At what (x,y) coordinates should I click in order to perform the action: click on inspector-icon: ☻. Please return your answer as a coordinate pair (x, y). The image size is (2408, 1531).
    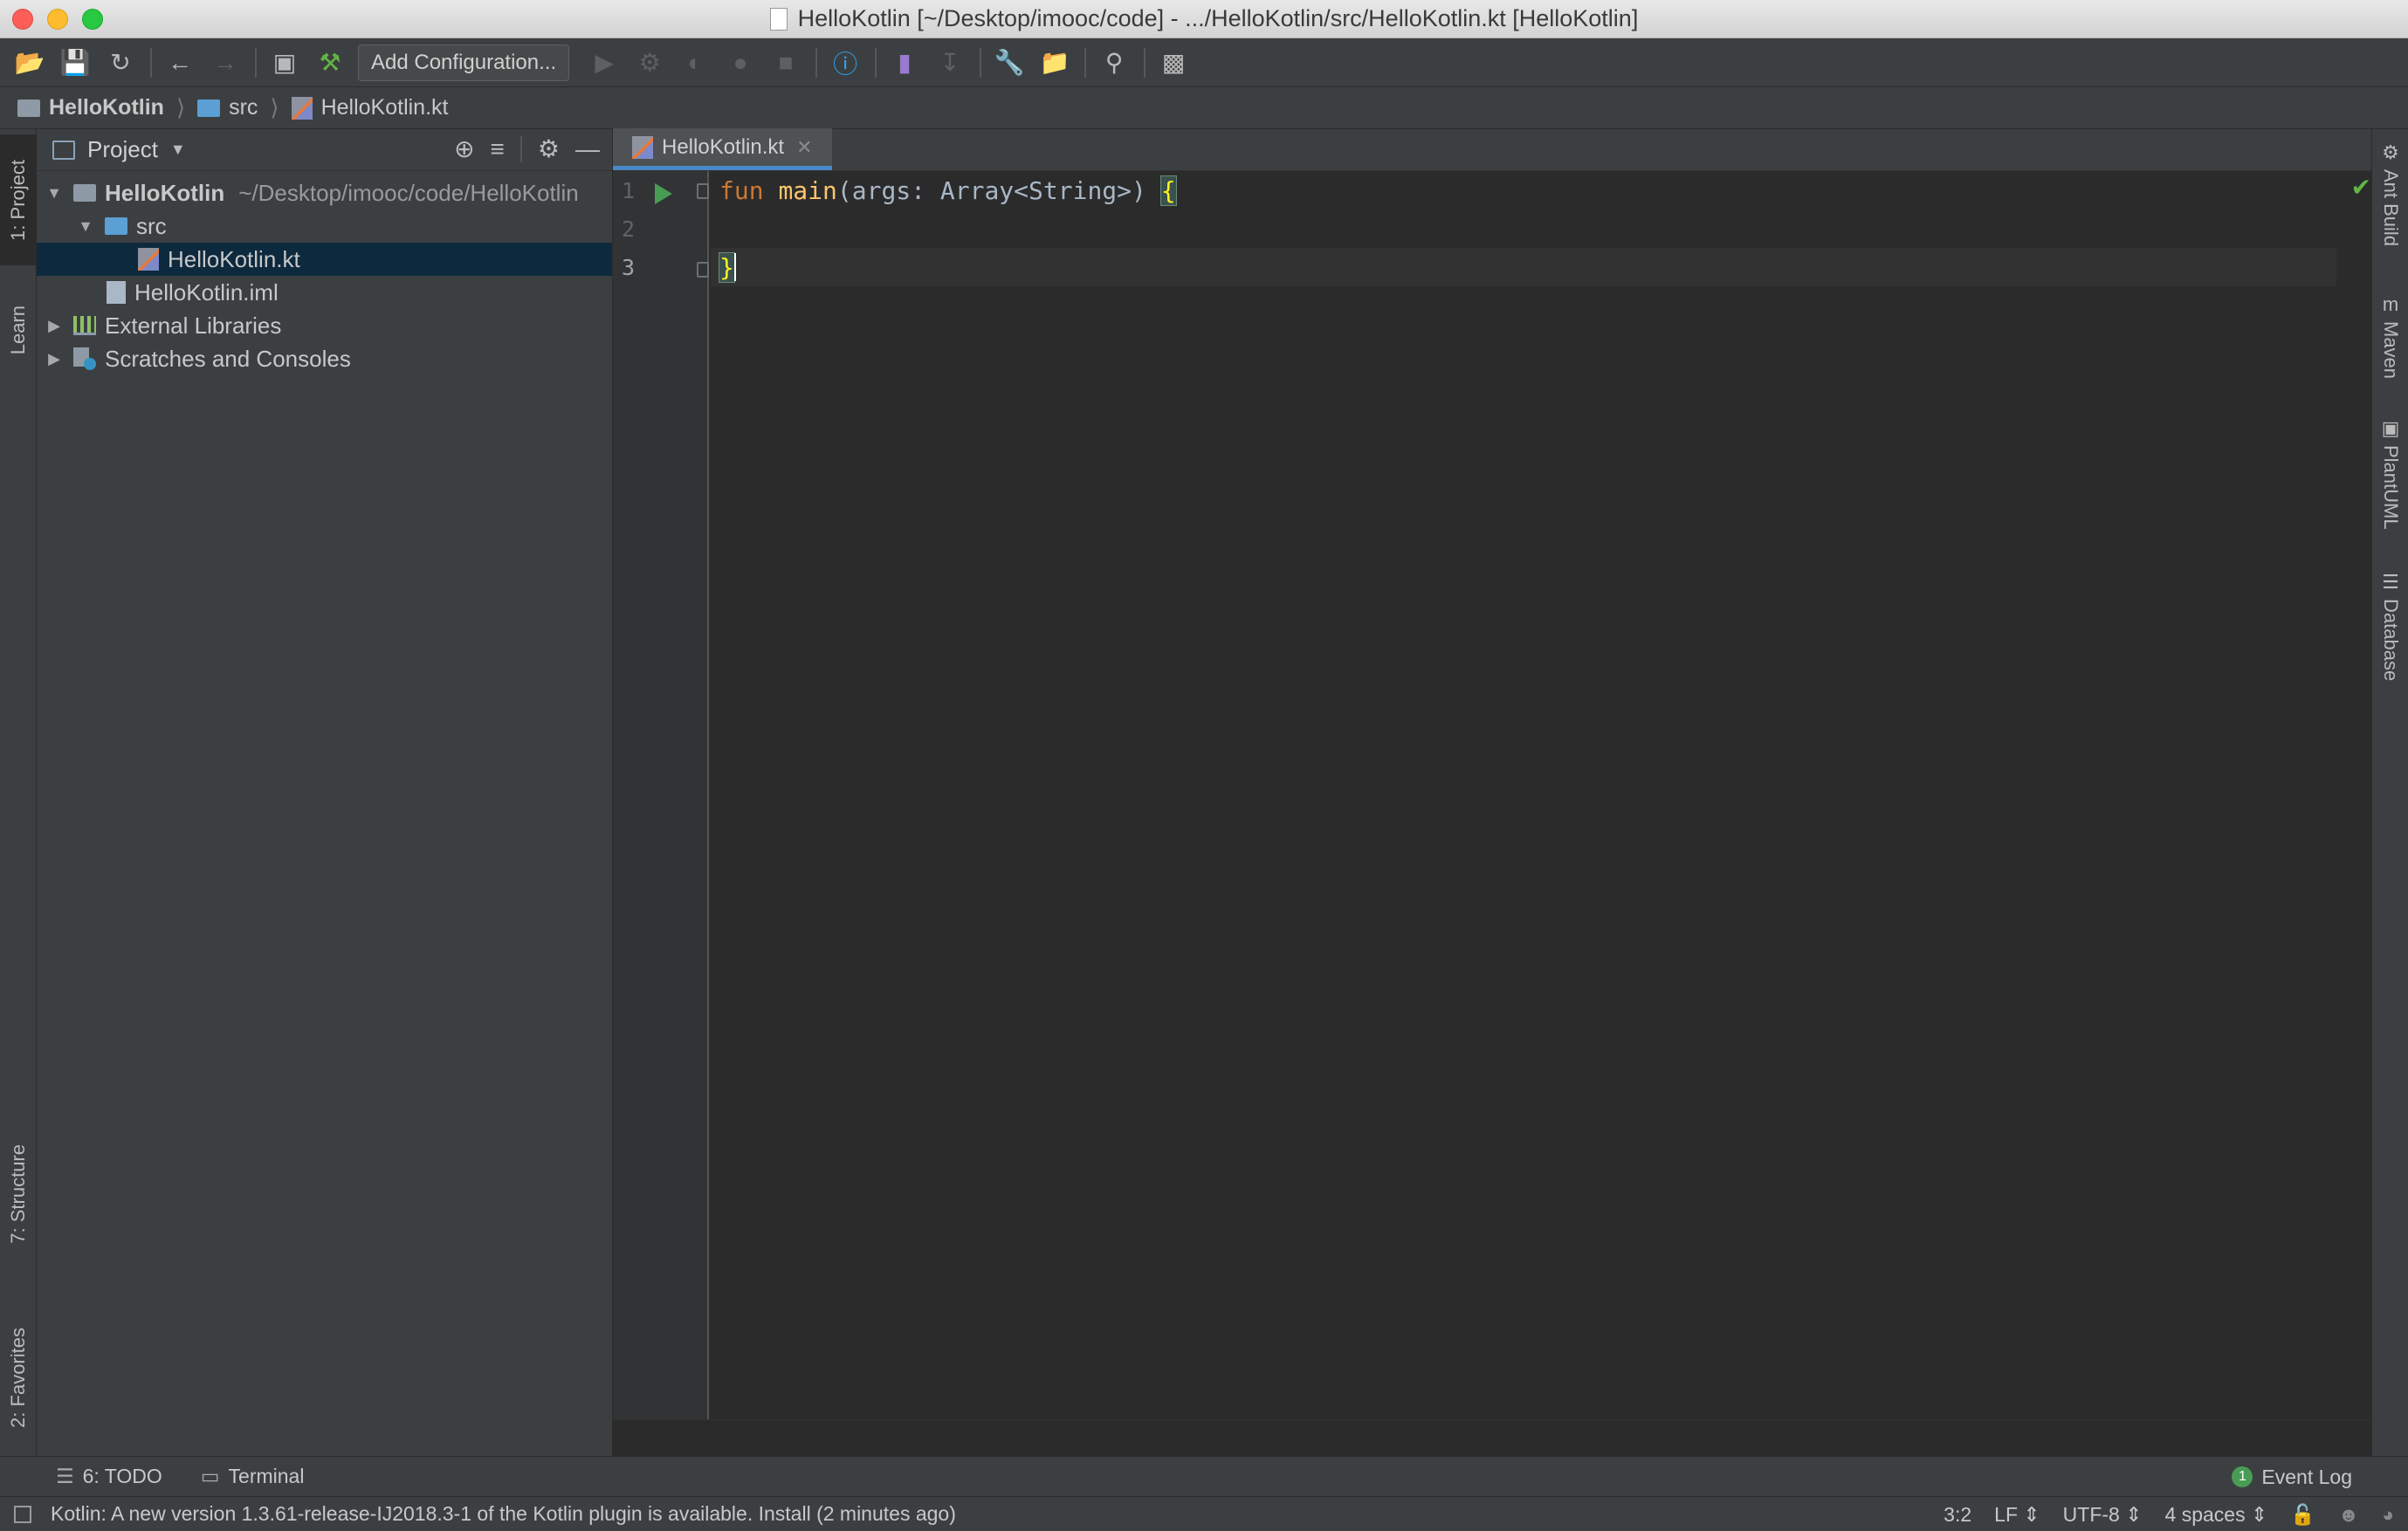
    Looking at the image, I should click on (2348, 1515).